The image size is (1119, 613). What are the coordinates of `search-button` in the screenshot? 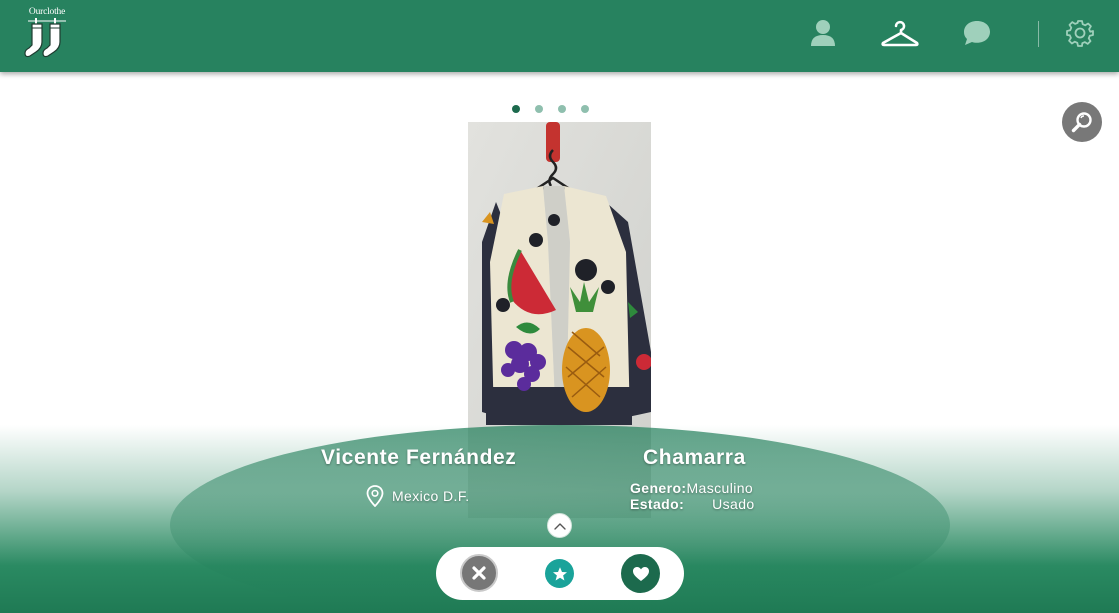 It's located at (1082, 122).